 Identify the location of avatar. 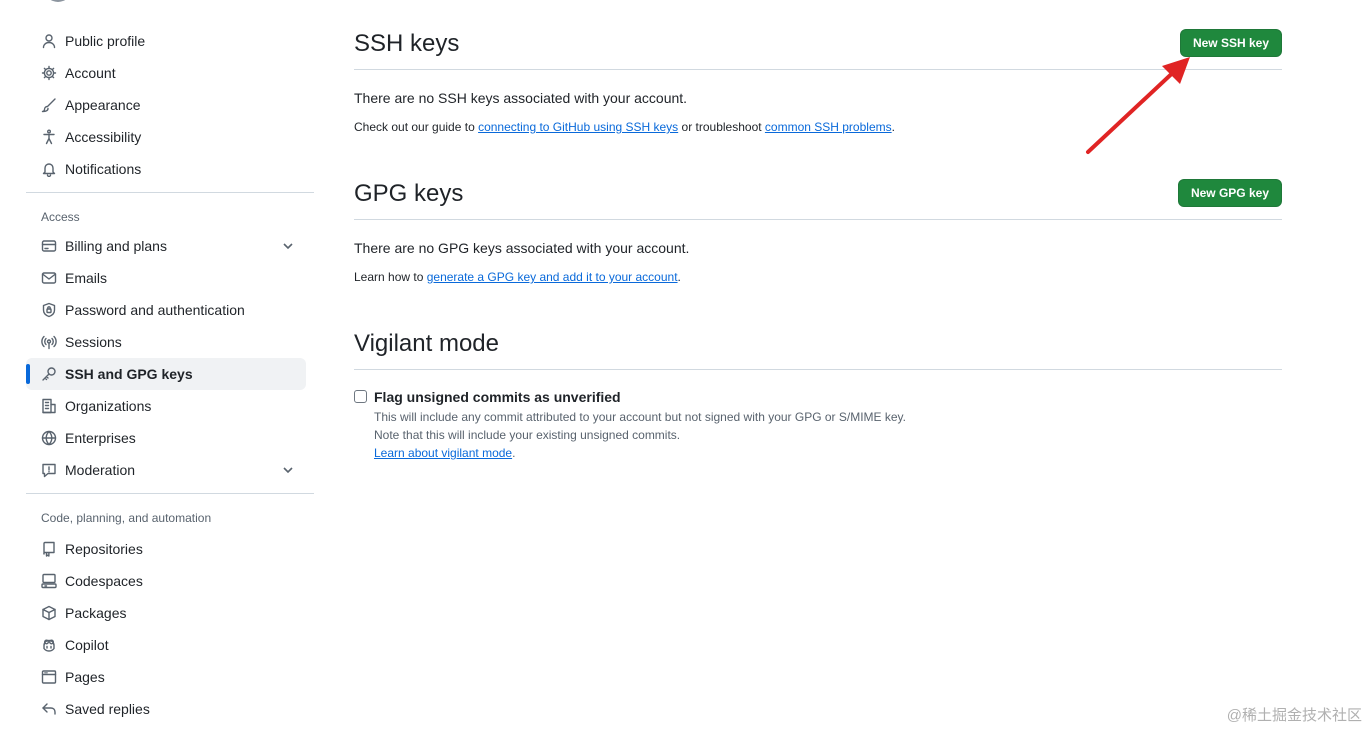
(58, 1).